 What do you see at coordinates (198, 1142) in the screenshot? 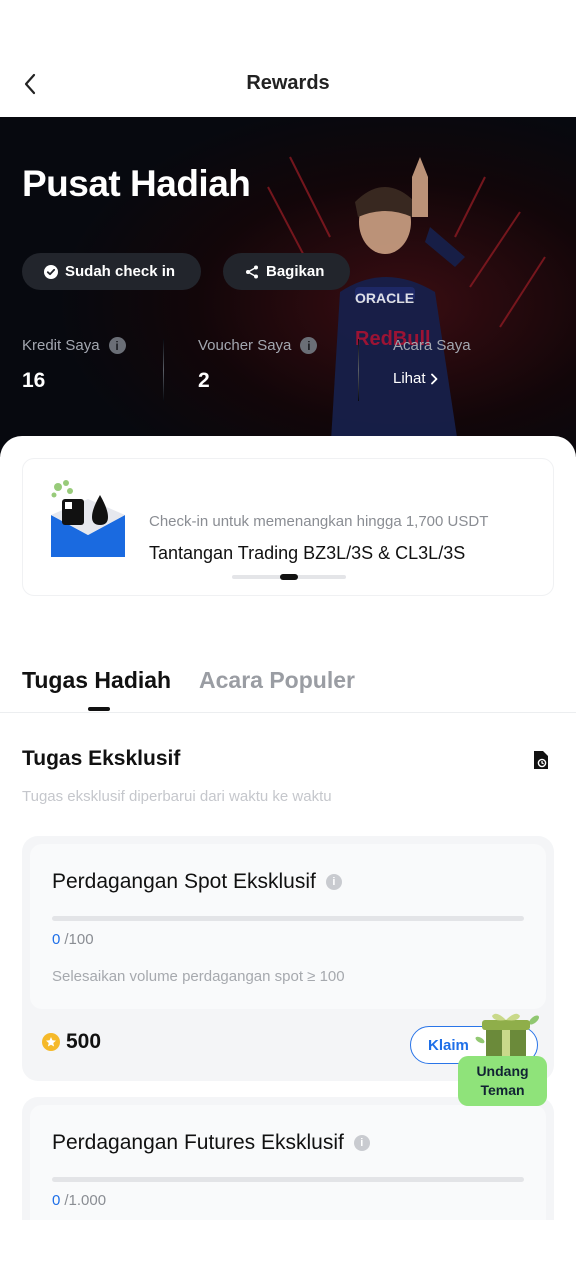
I see `task-title: Perdagangan Futures Eksklusif` at bounding box center [198, 1142].